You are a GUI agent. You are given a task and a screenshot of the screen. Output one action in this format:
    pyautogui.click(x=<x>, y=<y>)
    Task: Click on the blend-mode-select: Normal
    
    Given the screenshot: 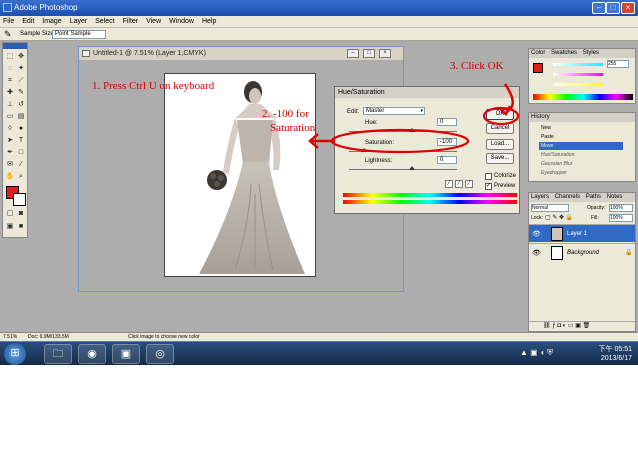 What is the action you would take?
    pyautogui.click(x=550, y=208)
    